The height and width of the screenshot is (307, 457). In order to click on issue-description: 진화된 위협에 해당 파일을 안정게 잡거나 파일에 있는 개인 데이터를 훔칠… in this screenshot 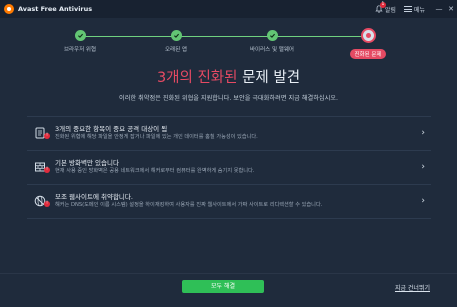, I will do `click(156, 137)`.